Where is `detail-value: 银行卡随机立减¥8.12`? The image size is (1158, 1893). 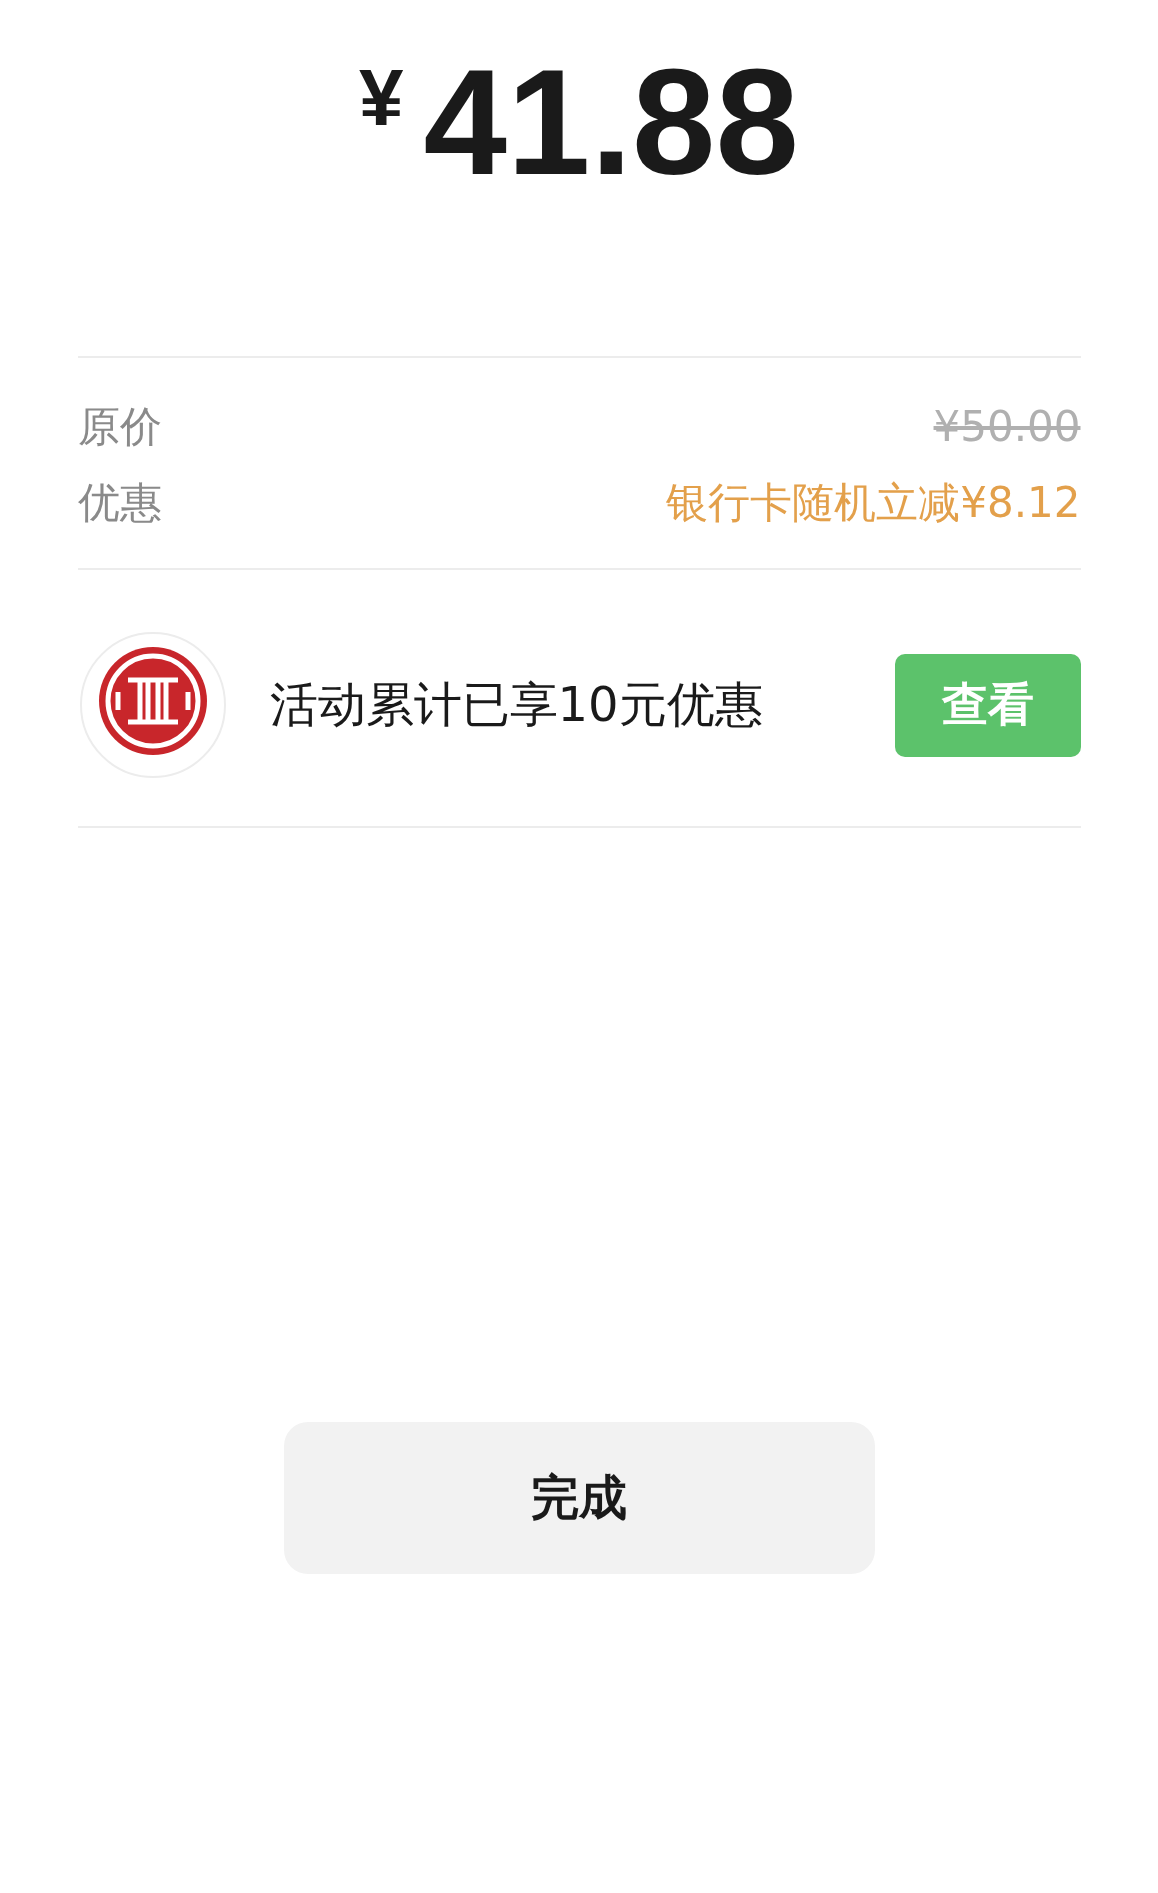
detail-value: 银行卡随机立减¥8.12 is located at coordinates (873, 503).